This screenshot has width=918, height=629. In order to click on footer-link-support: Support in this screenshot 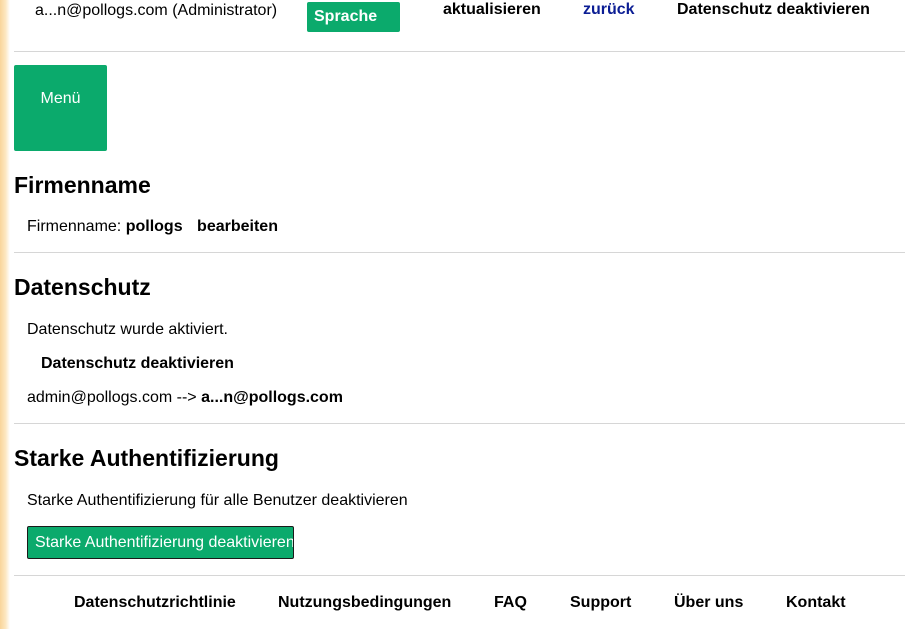, I will do `click(600, 603)`.